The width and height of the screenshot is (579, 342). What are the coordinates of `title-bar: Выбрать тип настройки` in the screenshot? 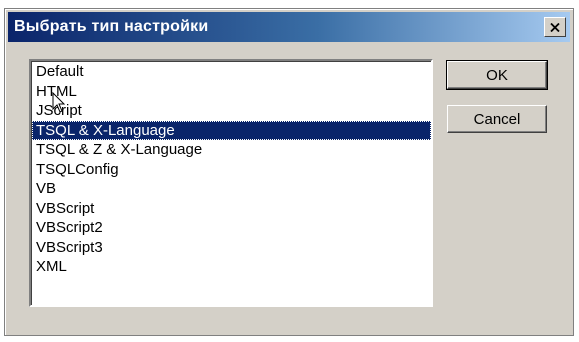 It's located at (289, 27).